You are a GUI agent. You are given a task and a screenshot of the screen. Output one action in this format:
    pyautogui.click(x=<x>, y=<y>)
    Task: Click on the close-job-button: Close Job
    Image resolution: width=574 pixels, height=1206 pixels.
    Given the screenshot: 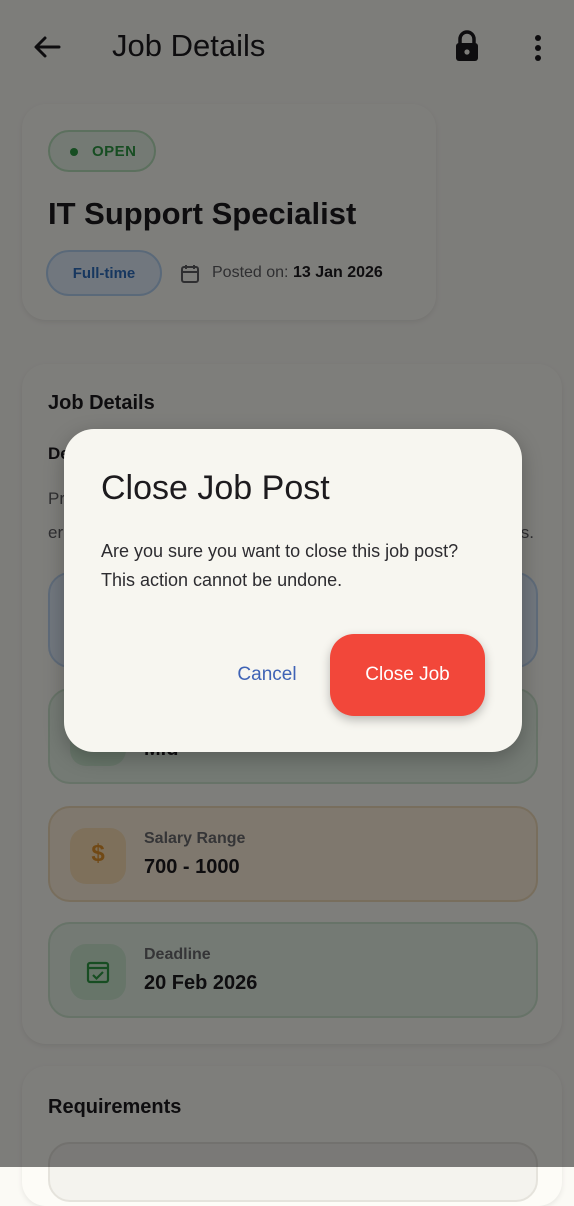 What is the action you would take?
    pyautogui.click(x=407, y=675)
    